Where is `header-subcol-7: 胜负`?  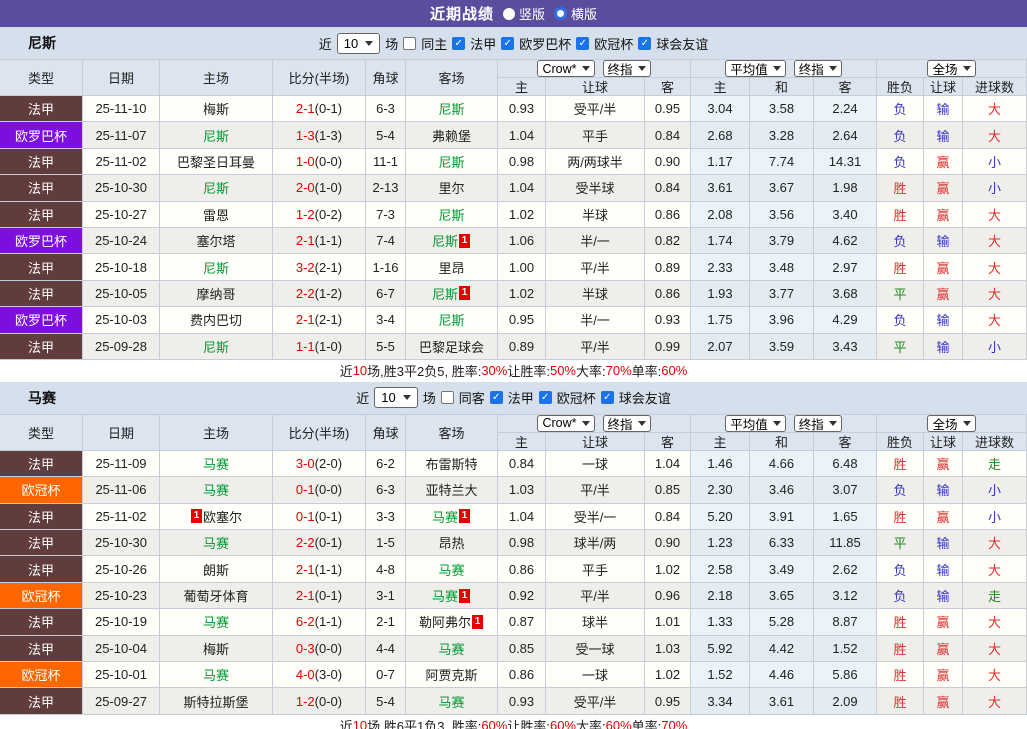
header-subcol-7: 胜负 is located at coordinates (900, 86).